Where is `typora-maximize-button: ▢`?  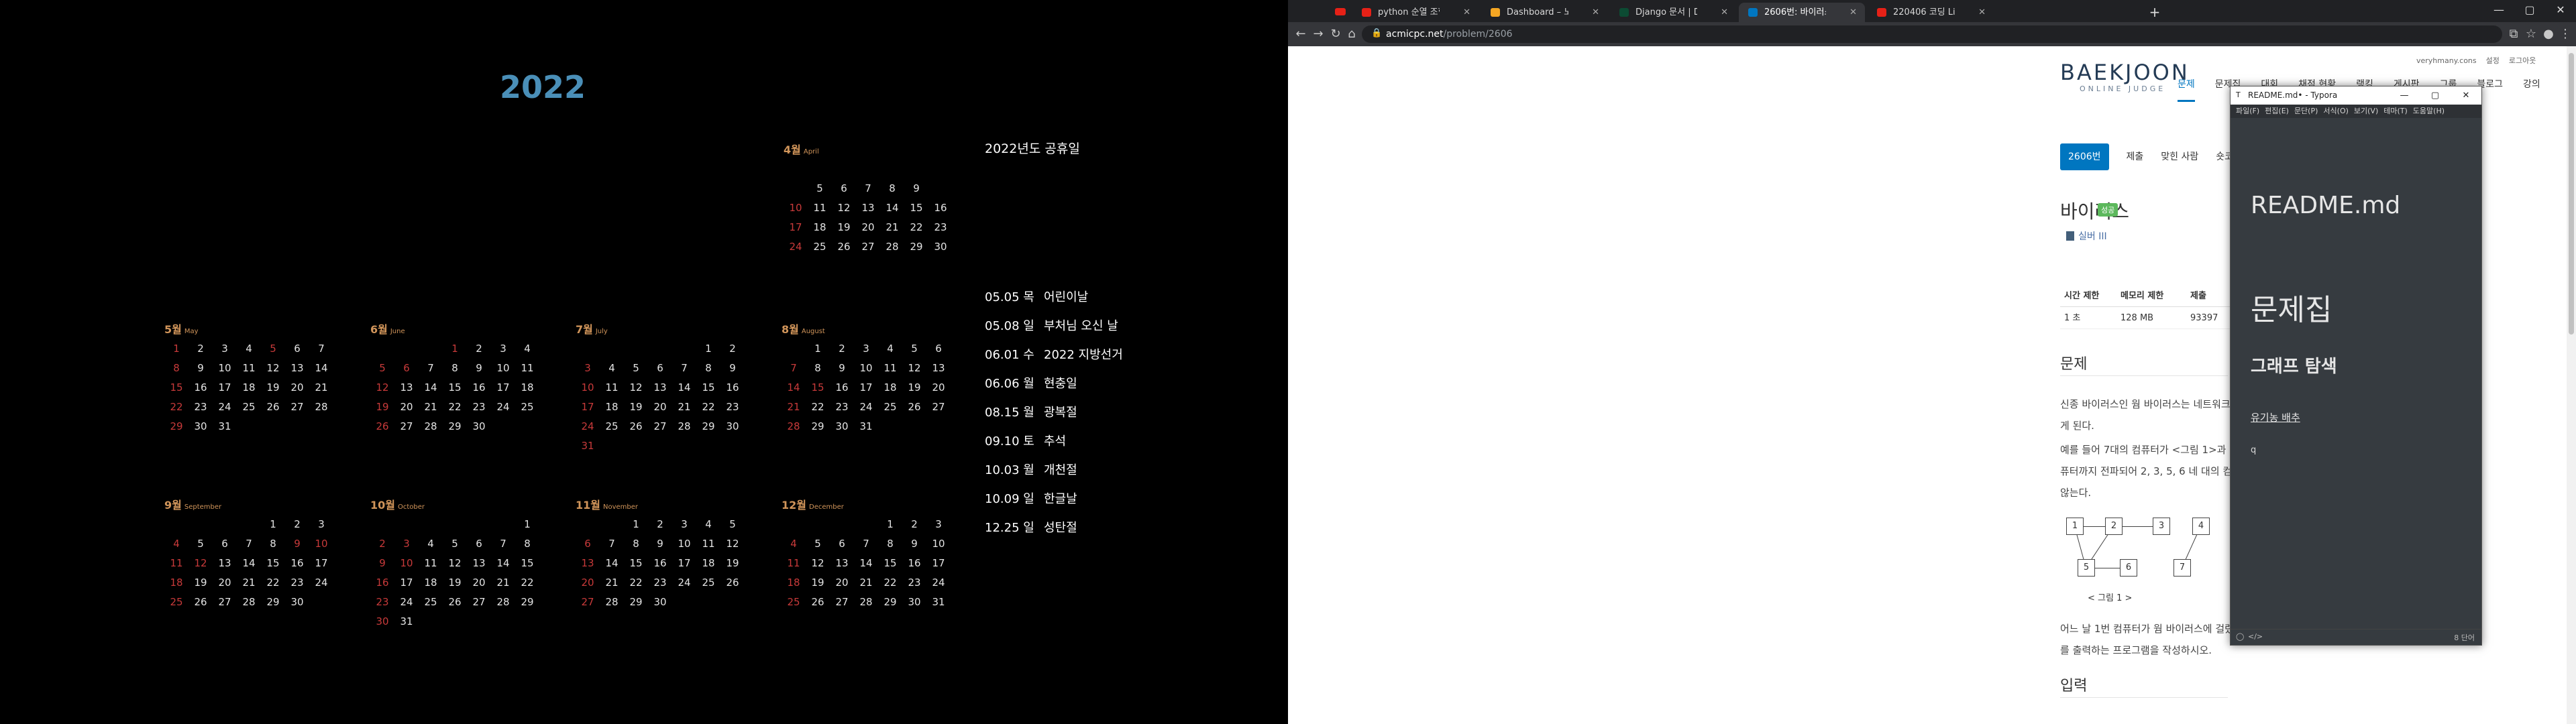
typora-maximize-button: ▢ is located at coordinates (2435, 95).